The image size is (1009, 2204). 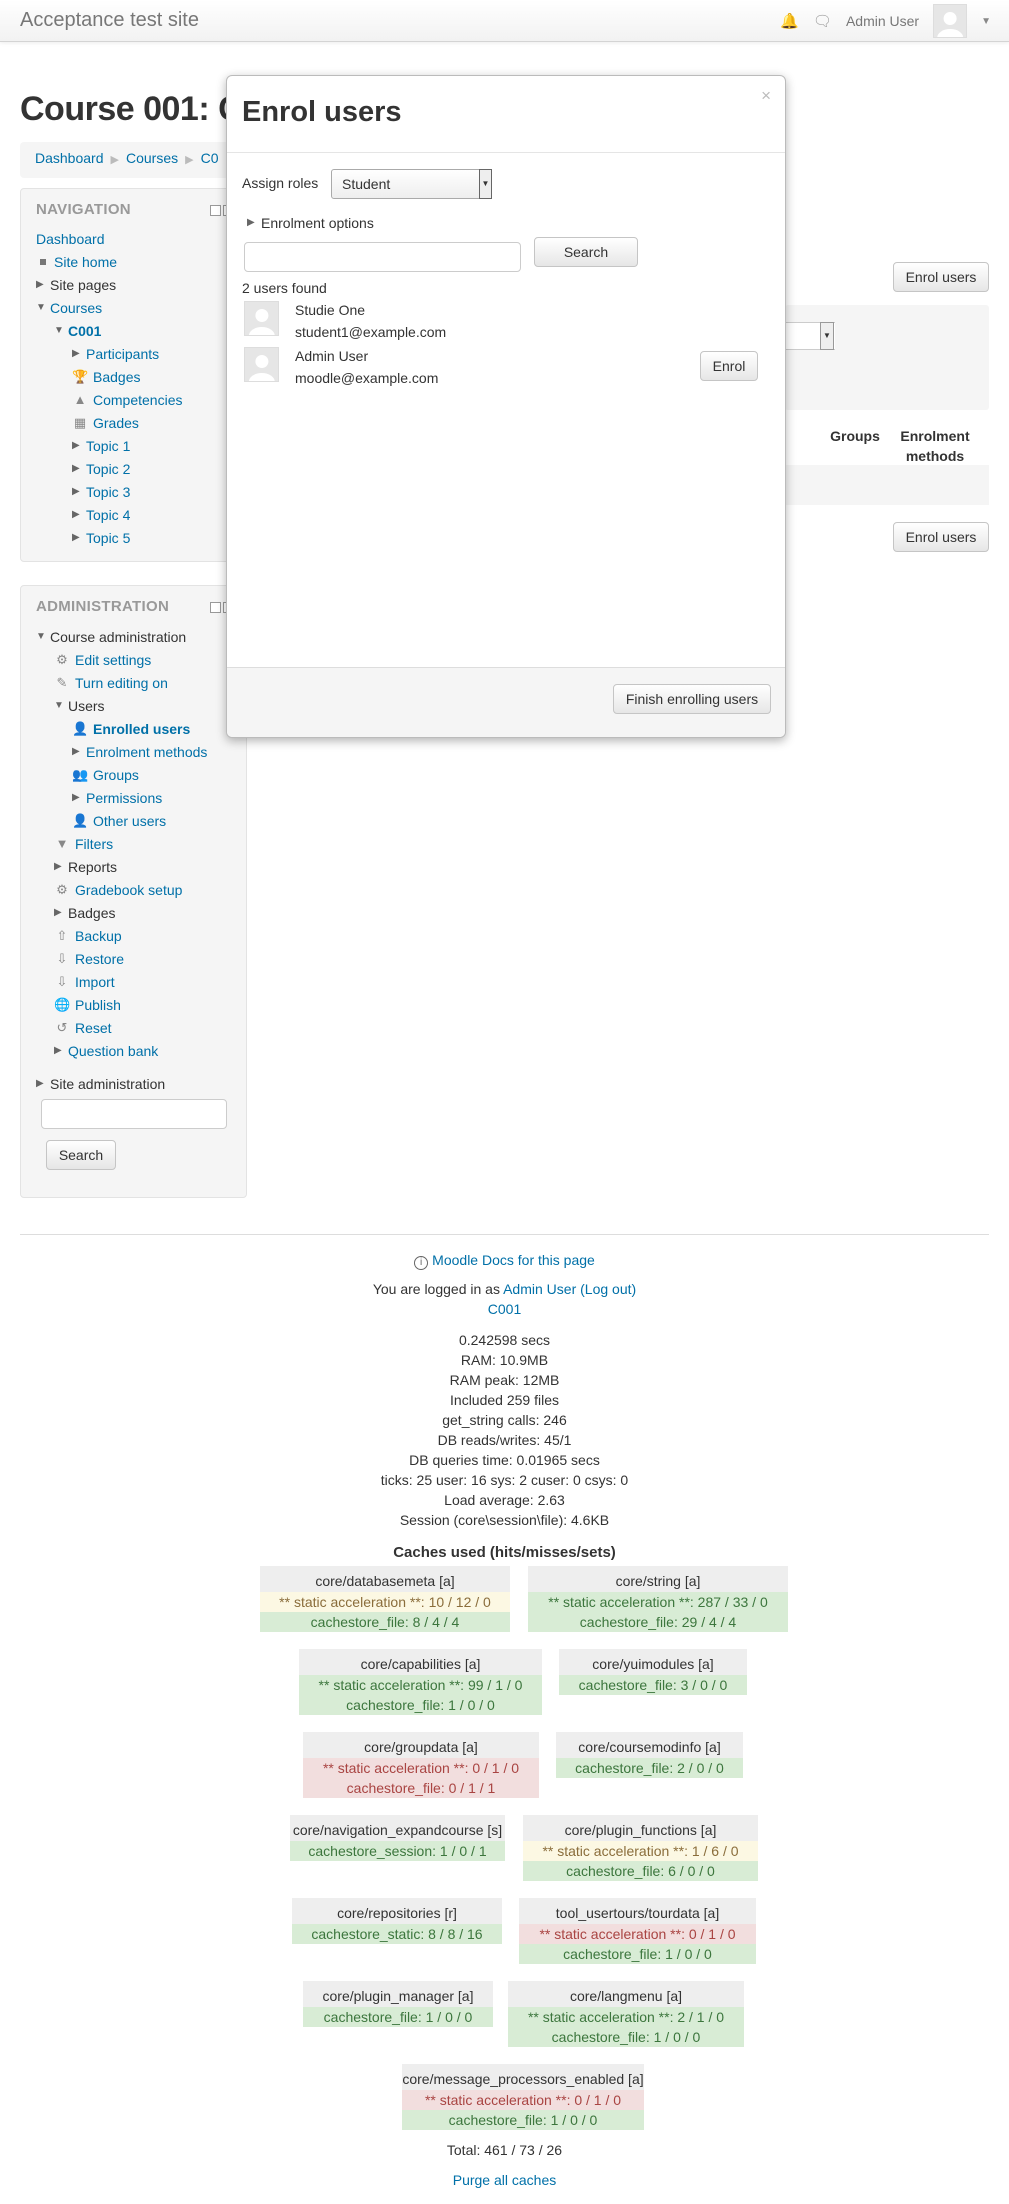 What do you see at coordinates (210, 158) in the screenshot?
I see `breadcrumb-course: C0` at bounding box center [210, 158].